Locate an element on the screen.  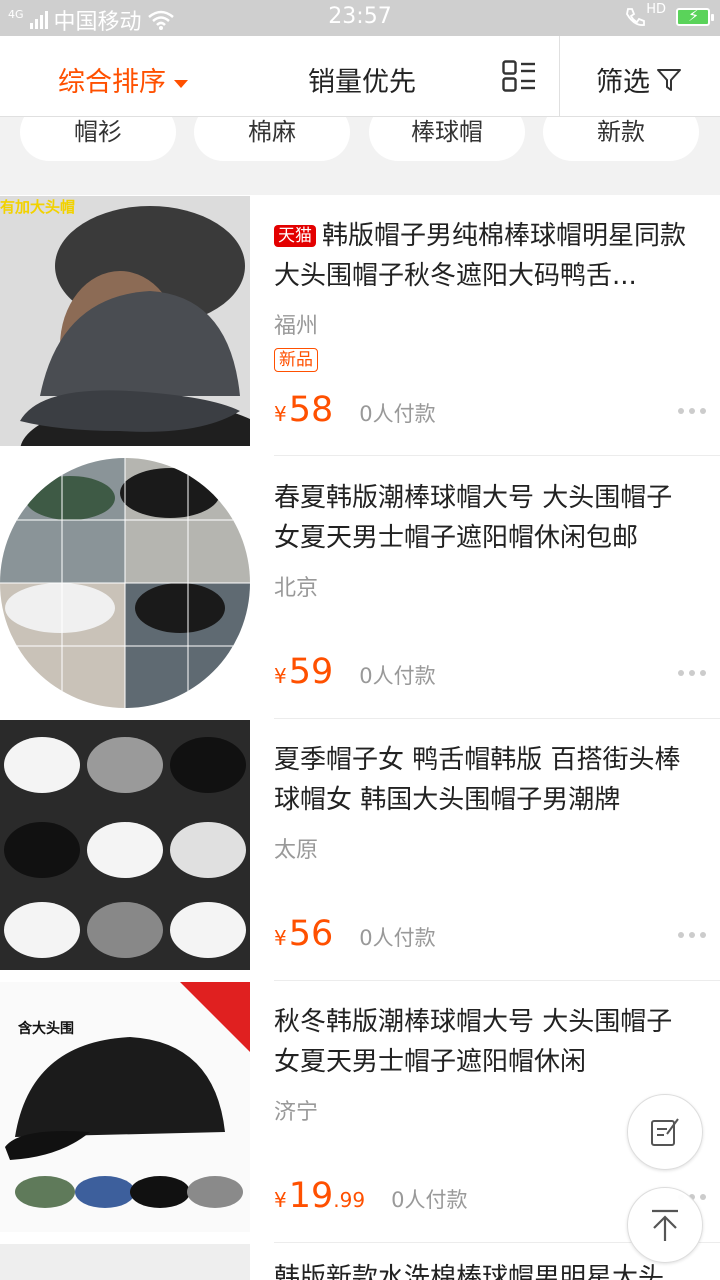
tag-row: 帽衫 棉麻 棒球帽 新款 is located at coordinates (360, 156).